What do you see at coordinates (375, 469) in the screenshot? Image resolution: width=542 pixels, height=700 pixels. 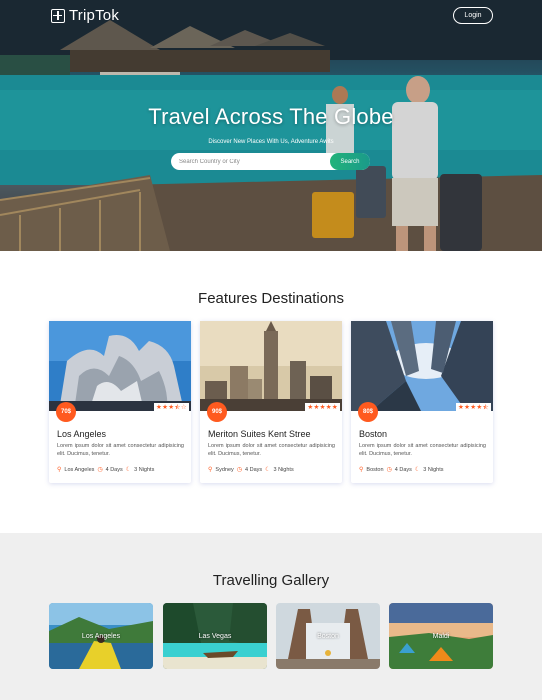 I see `card-location: Boston` at bounding box center [375, 469].